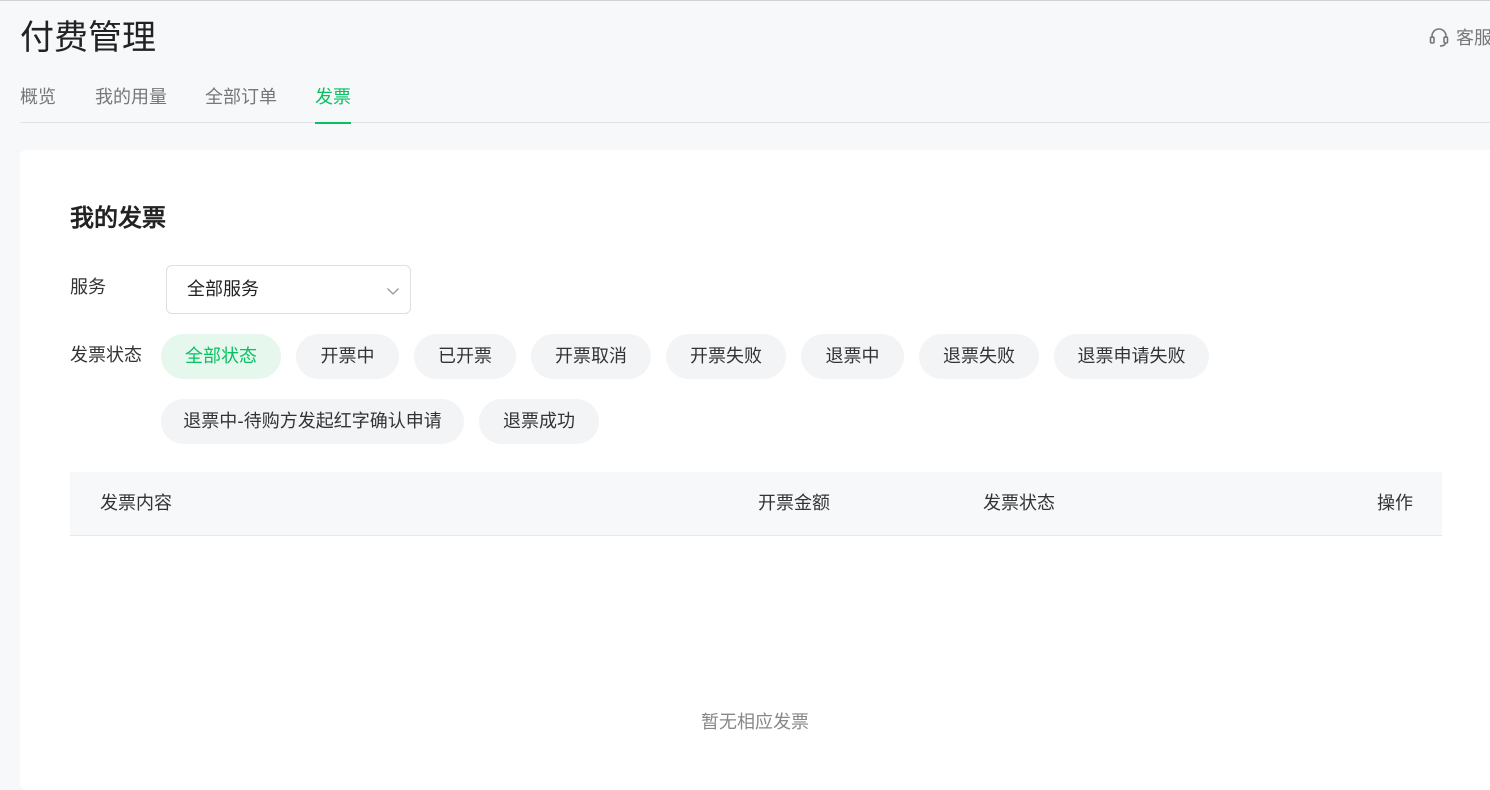 This screenshot has height=790, width=1490. What do you see at coordinates (347, 356) in the screenshot?
I see `status-chip-issuing: 开票中` at bounding box center [347, 356].